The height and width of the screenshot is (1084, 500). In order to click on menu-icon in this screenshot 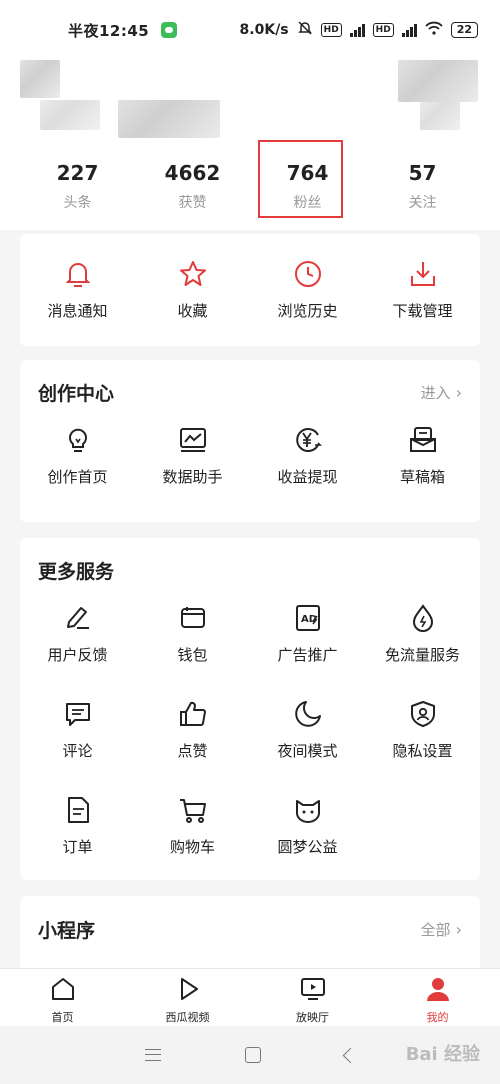, I will do `click(152, 1055)`.